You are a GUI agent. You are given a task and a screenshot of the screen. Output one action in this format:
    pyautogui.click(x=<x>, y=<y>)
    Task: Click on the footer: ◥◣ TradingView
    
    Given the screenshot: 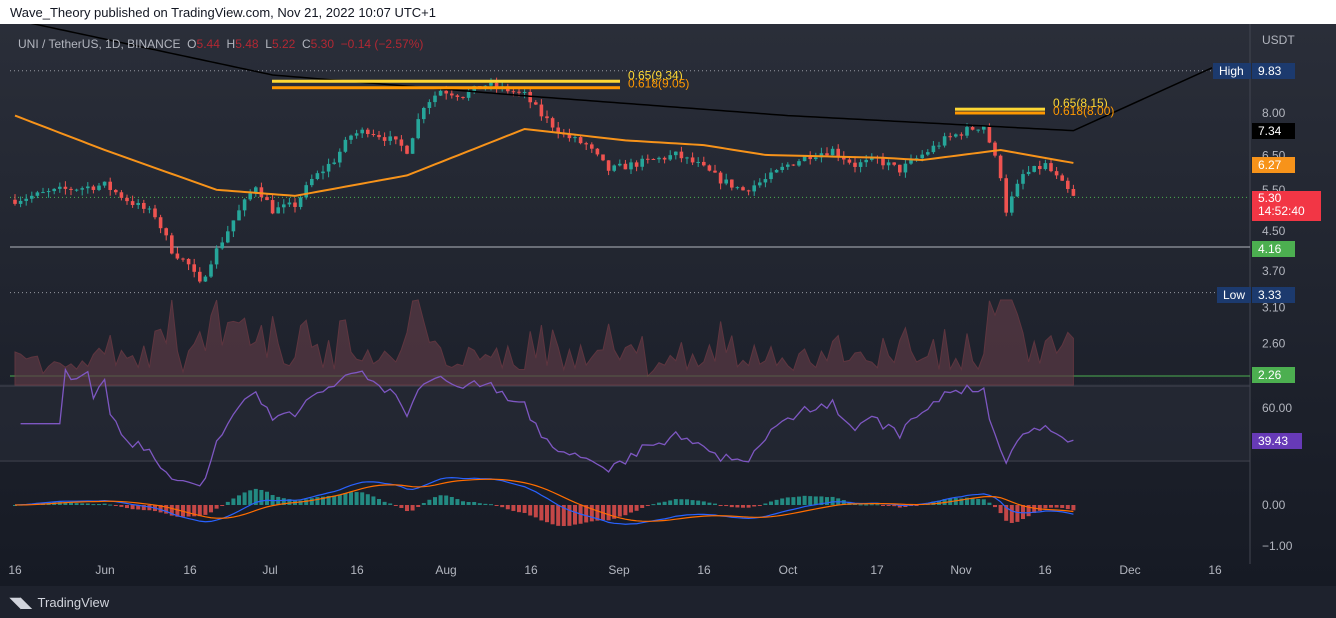 What is the action you would take?
    pyautogui.click(x=668, y=602)
    